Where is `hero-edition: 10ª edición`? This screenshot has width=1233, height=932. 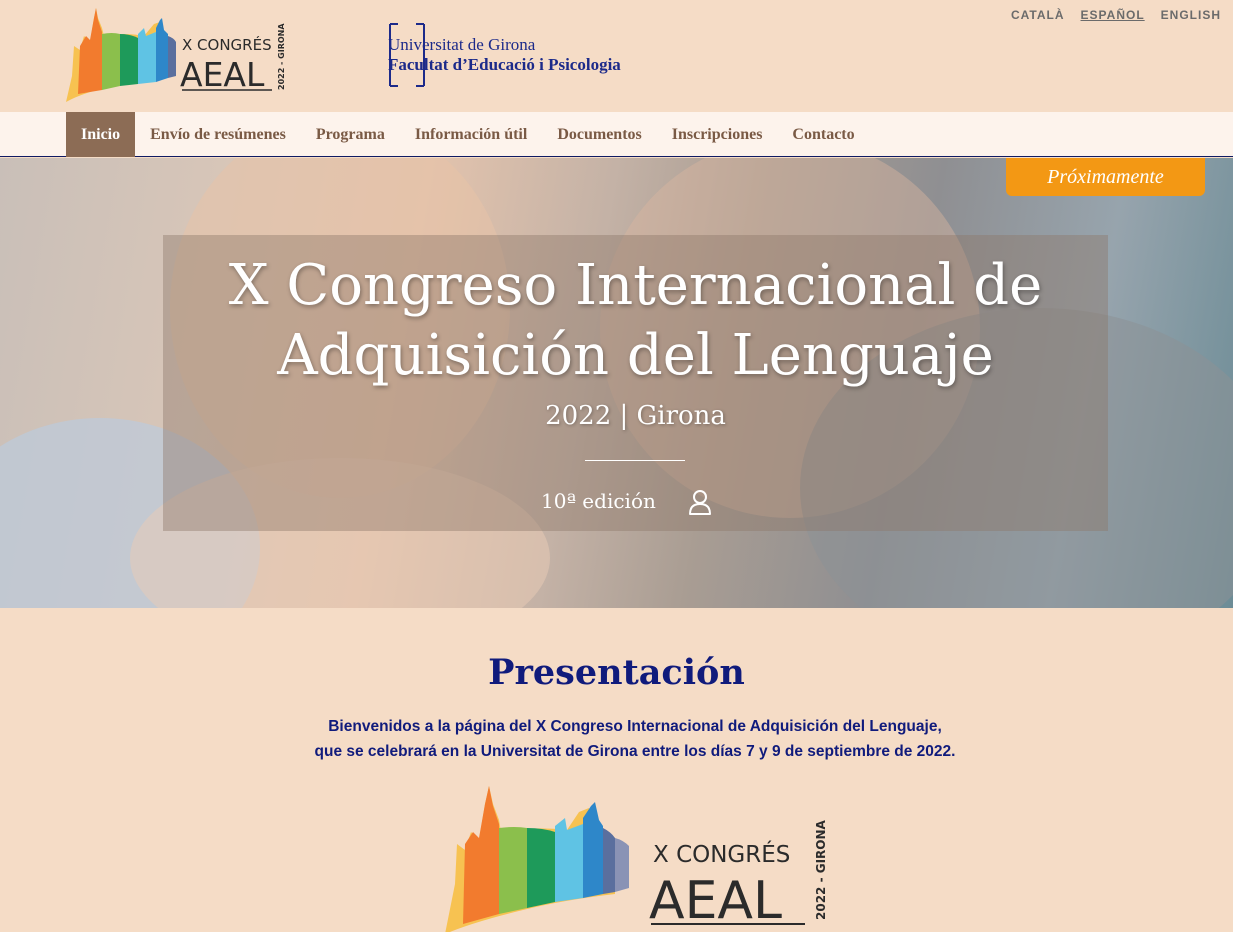
hero-edition: 10ª edición is located at coordinates (598, 501).